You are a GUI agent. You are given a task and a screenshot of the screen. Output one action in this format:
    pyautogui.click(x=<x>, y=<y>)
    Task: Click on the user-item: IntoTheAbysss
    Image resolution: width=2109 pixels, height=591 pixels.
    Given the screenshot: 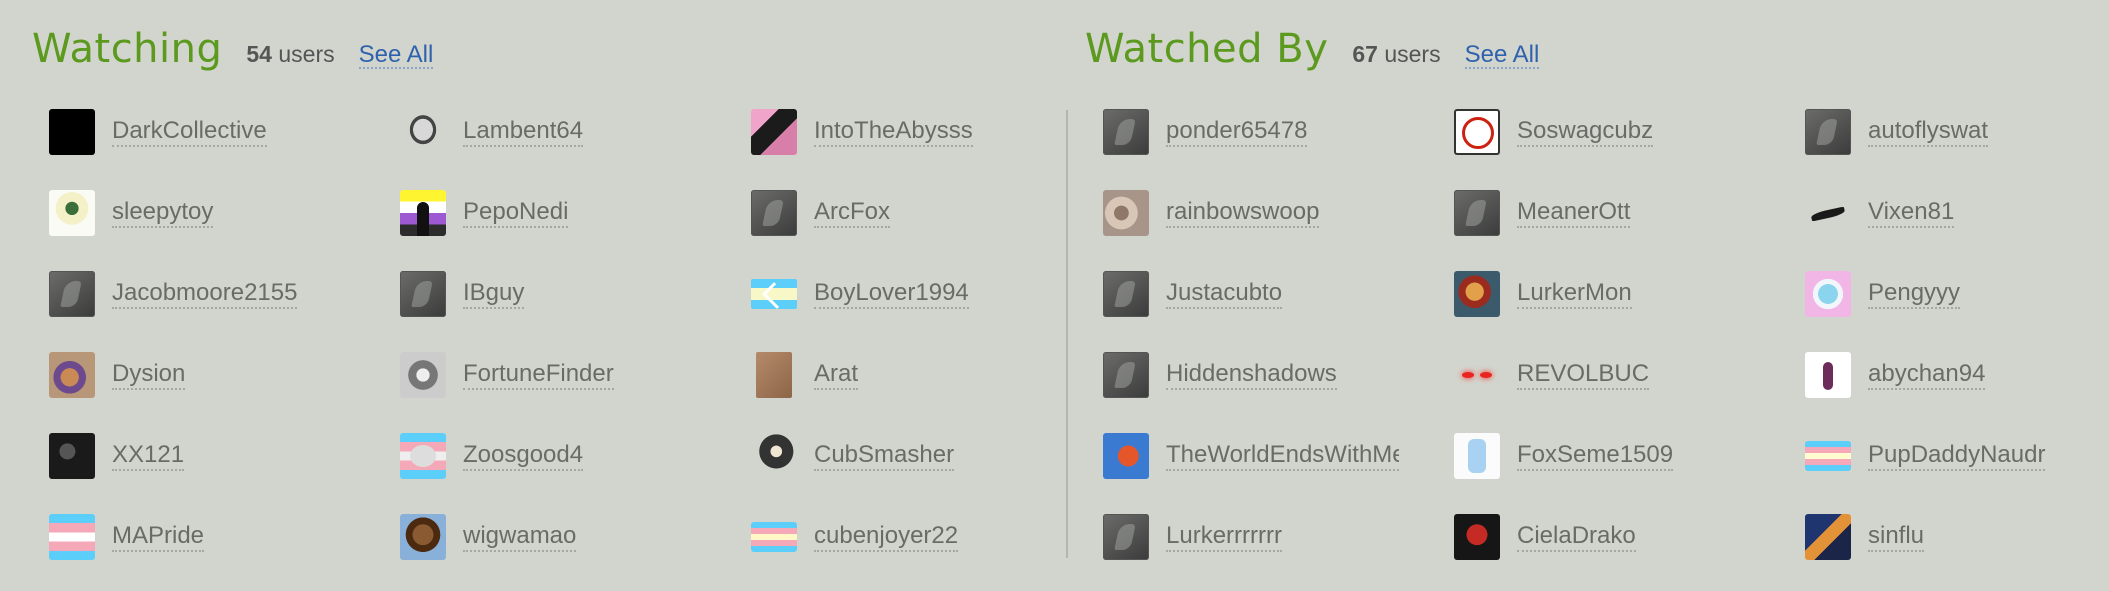 What is the action you would take?
    pyautogui.click(x=862, y=132)
    